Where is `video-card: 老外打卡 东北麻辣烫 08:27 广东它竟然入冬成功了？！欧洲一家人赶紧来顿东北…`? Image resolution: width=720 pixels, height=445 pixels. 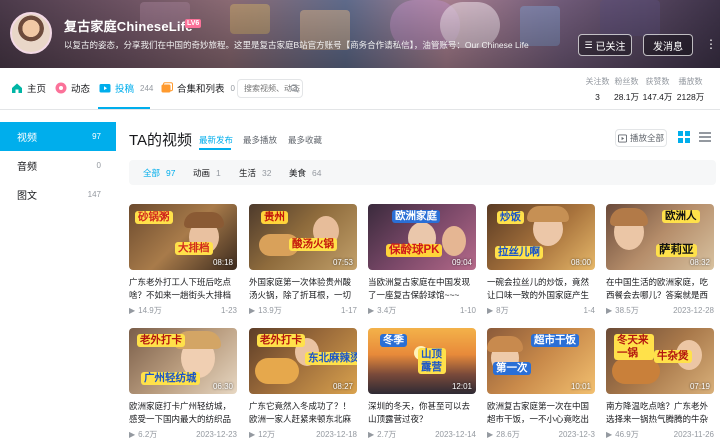
video-card: 老外打卡 东北麻辣烫 08:27 广东它竟然入冬成功了？！欧洲一家人赶紧来顿东北… is located at coordinates (303, 384).